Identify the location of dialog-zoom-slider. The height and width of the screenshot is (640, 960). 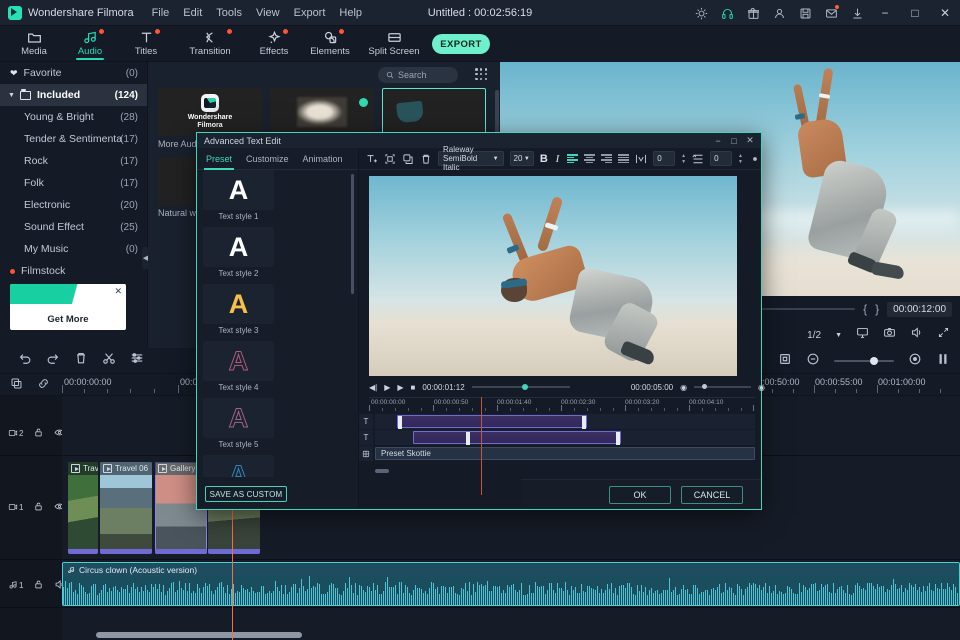
(723, 386).